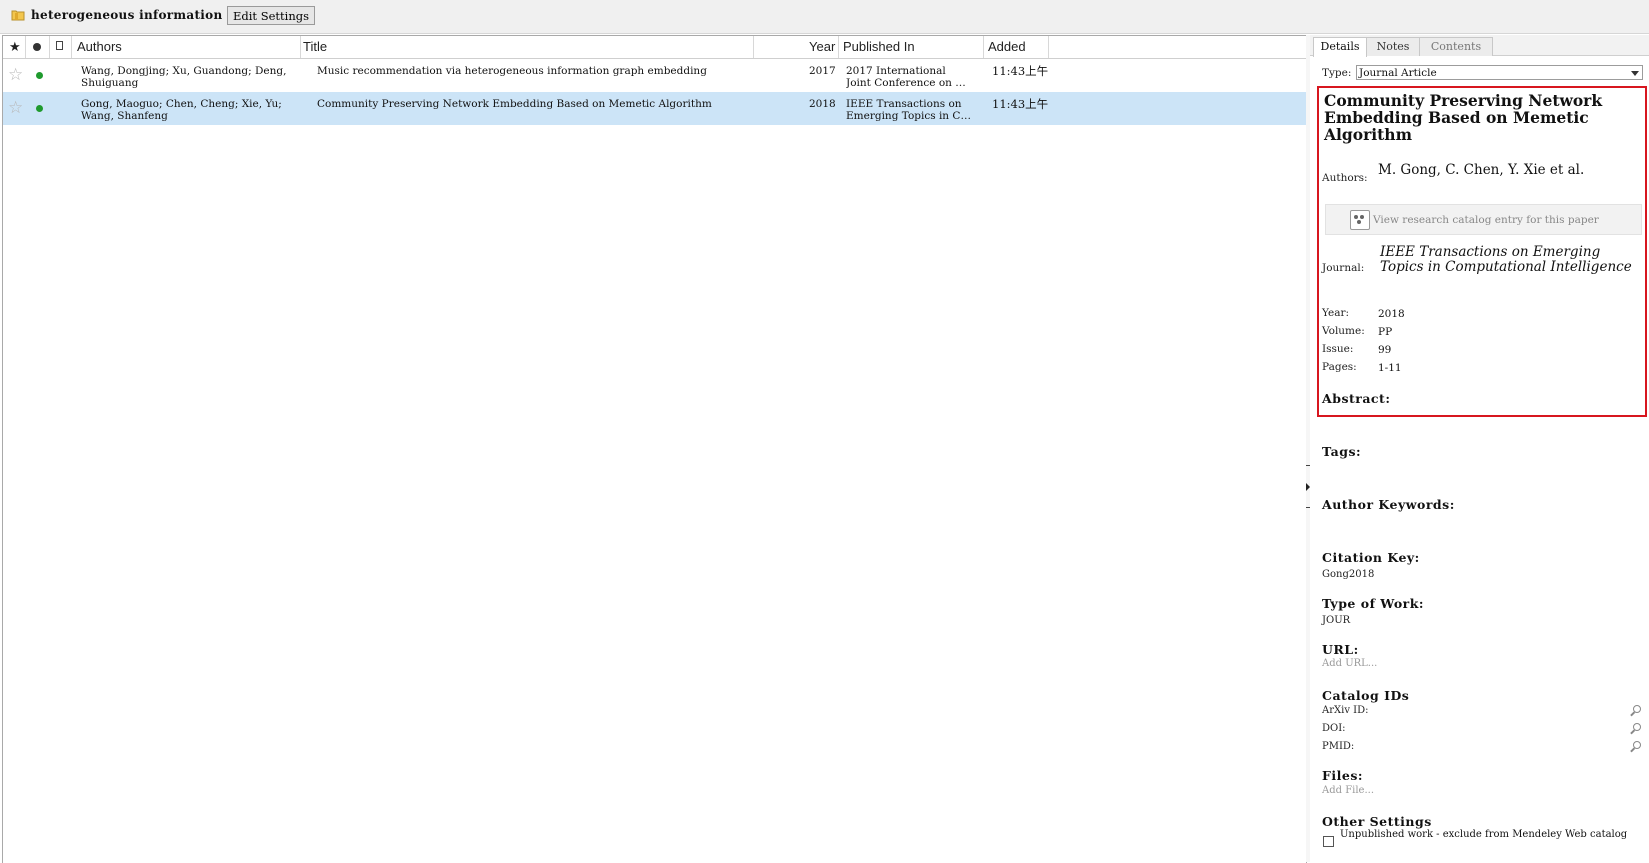  Describe the element at coordinates (1334, 728) in the screenshot. I see `doi-label: DOI:` at that location.